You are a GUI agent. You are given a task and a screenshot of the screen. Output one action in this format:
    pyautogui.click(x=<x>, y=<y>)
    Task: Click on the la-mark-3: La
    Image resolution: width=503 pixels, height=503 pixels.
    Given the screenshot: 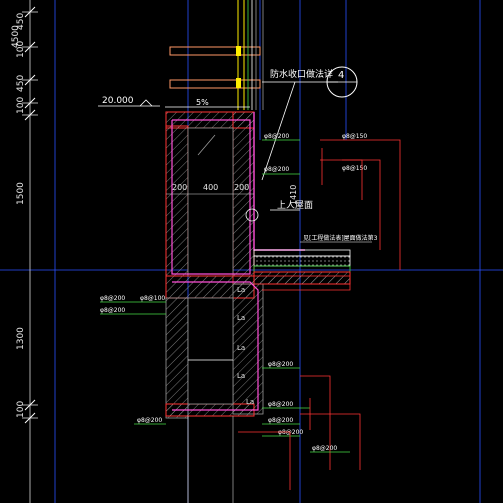 What is the action you would take?
    pyautogui.click(x=241, y=348)
    